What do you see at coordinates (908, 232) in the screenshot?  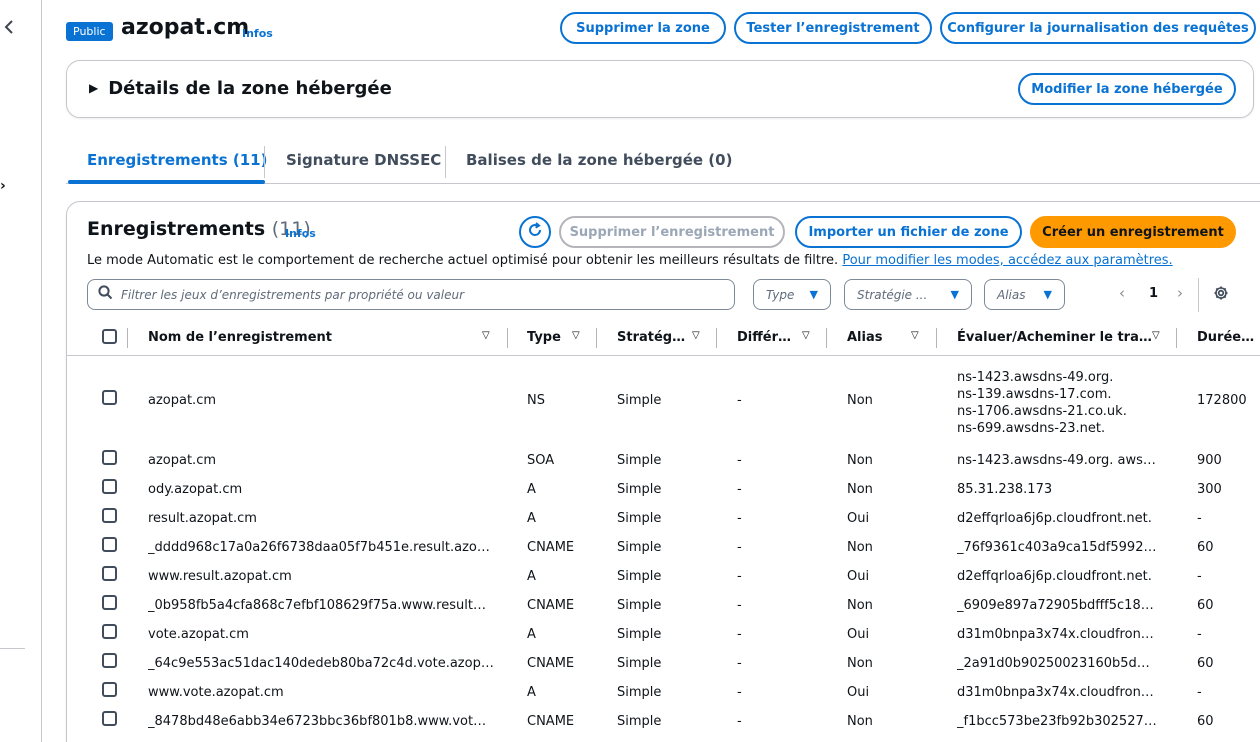 I see `import-zone-file-button: Importer un fichier de zone` at bounding box center [908, 232].